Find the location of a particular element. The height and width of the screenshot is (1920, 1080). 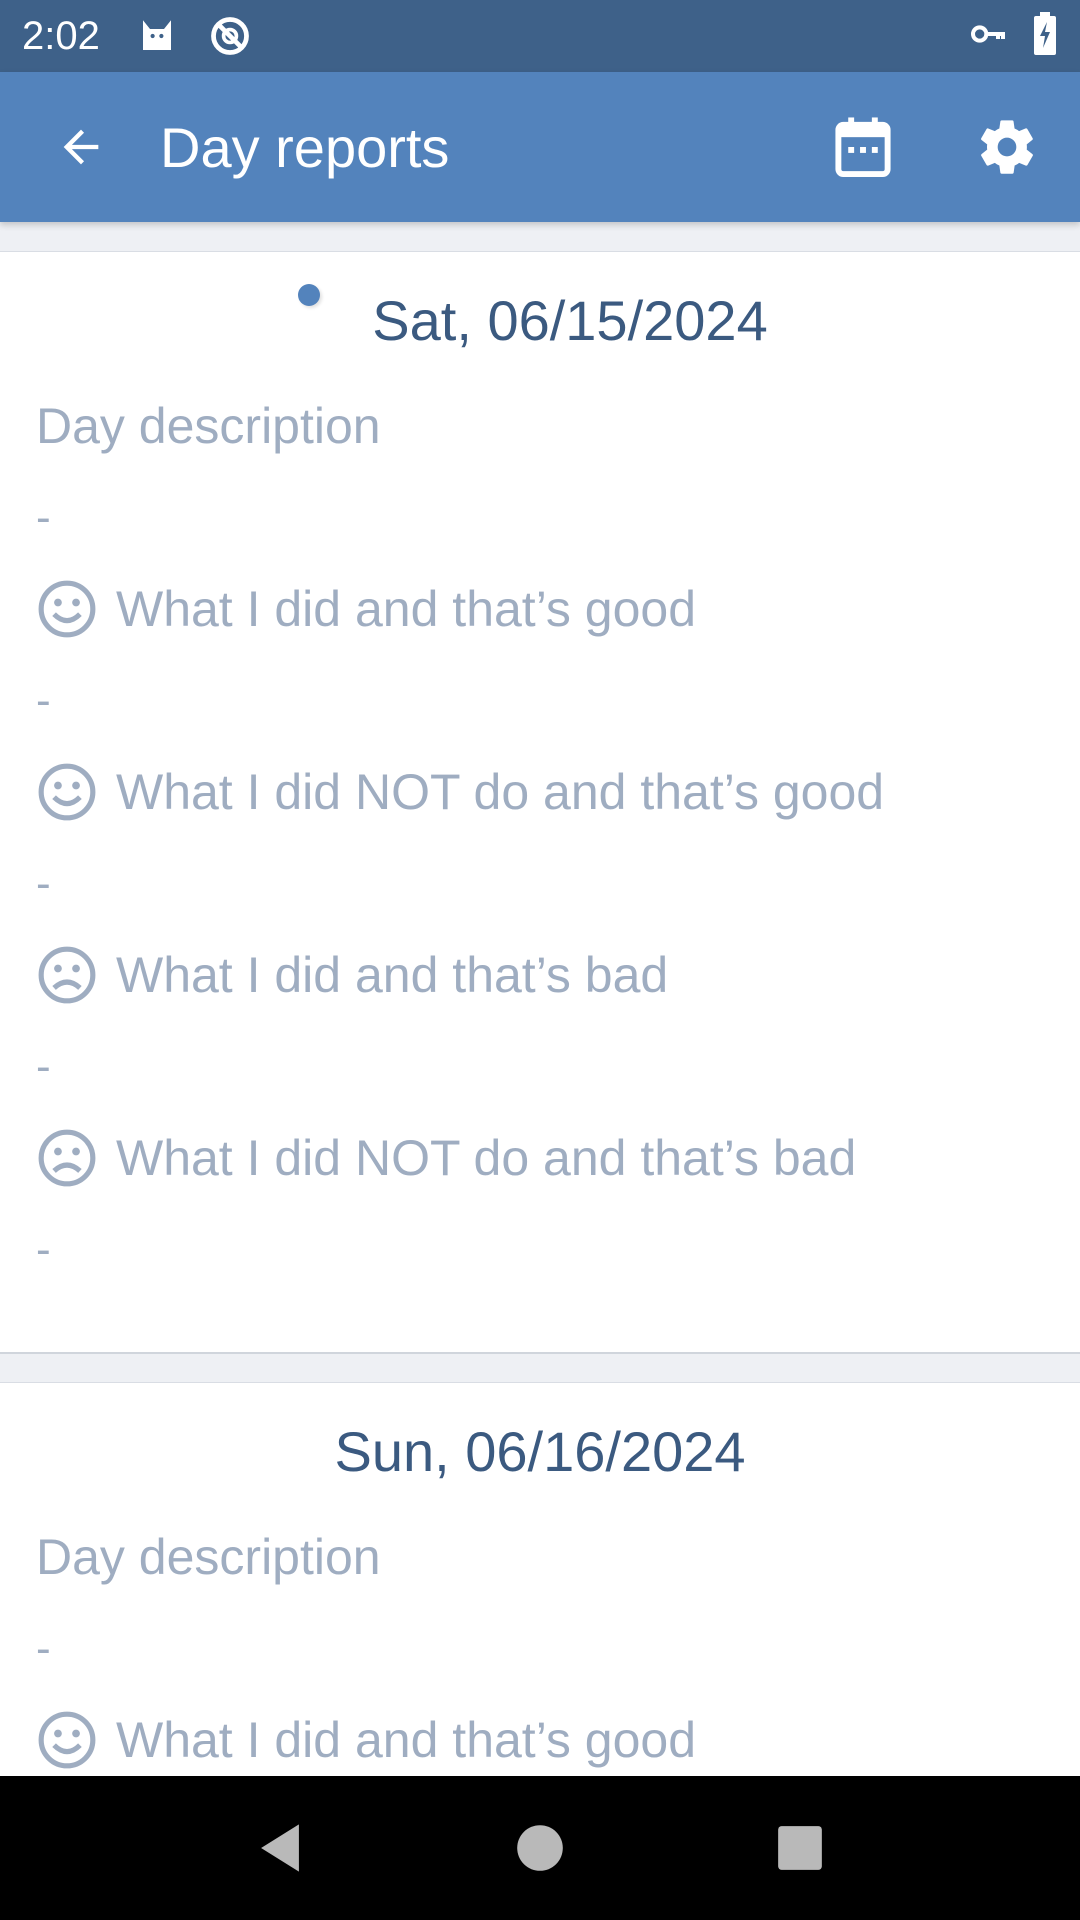

section-label: What I did NOT do and that’s good is located at coordinates (540, 792).